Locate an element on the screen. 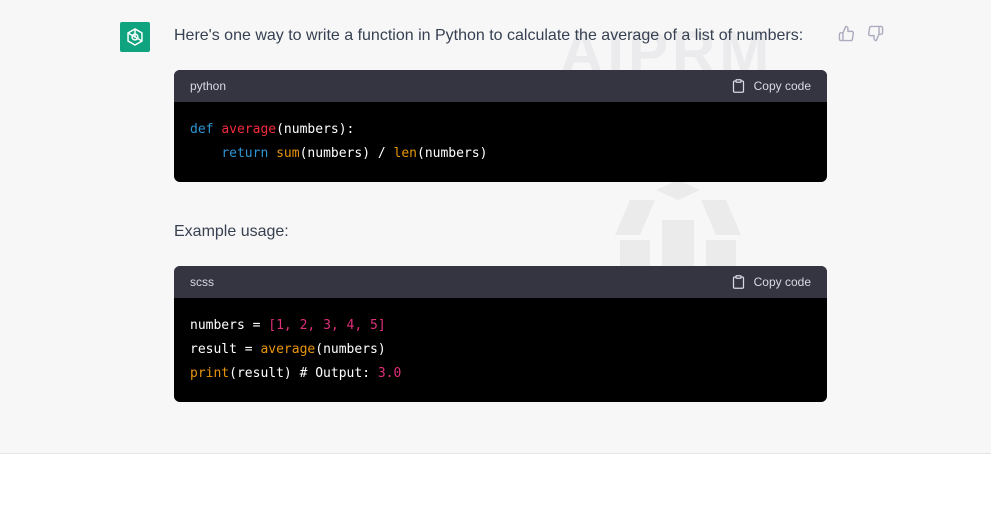 Image resolution: width=991 pixels, height=514 pixels. thumbs-up-icon is located at coordinates (846, 33).